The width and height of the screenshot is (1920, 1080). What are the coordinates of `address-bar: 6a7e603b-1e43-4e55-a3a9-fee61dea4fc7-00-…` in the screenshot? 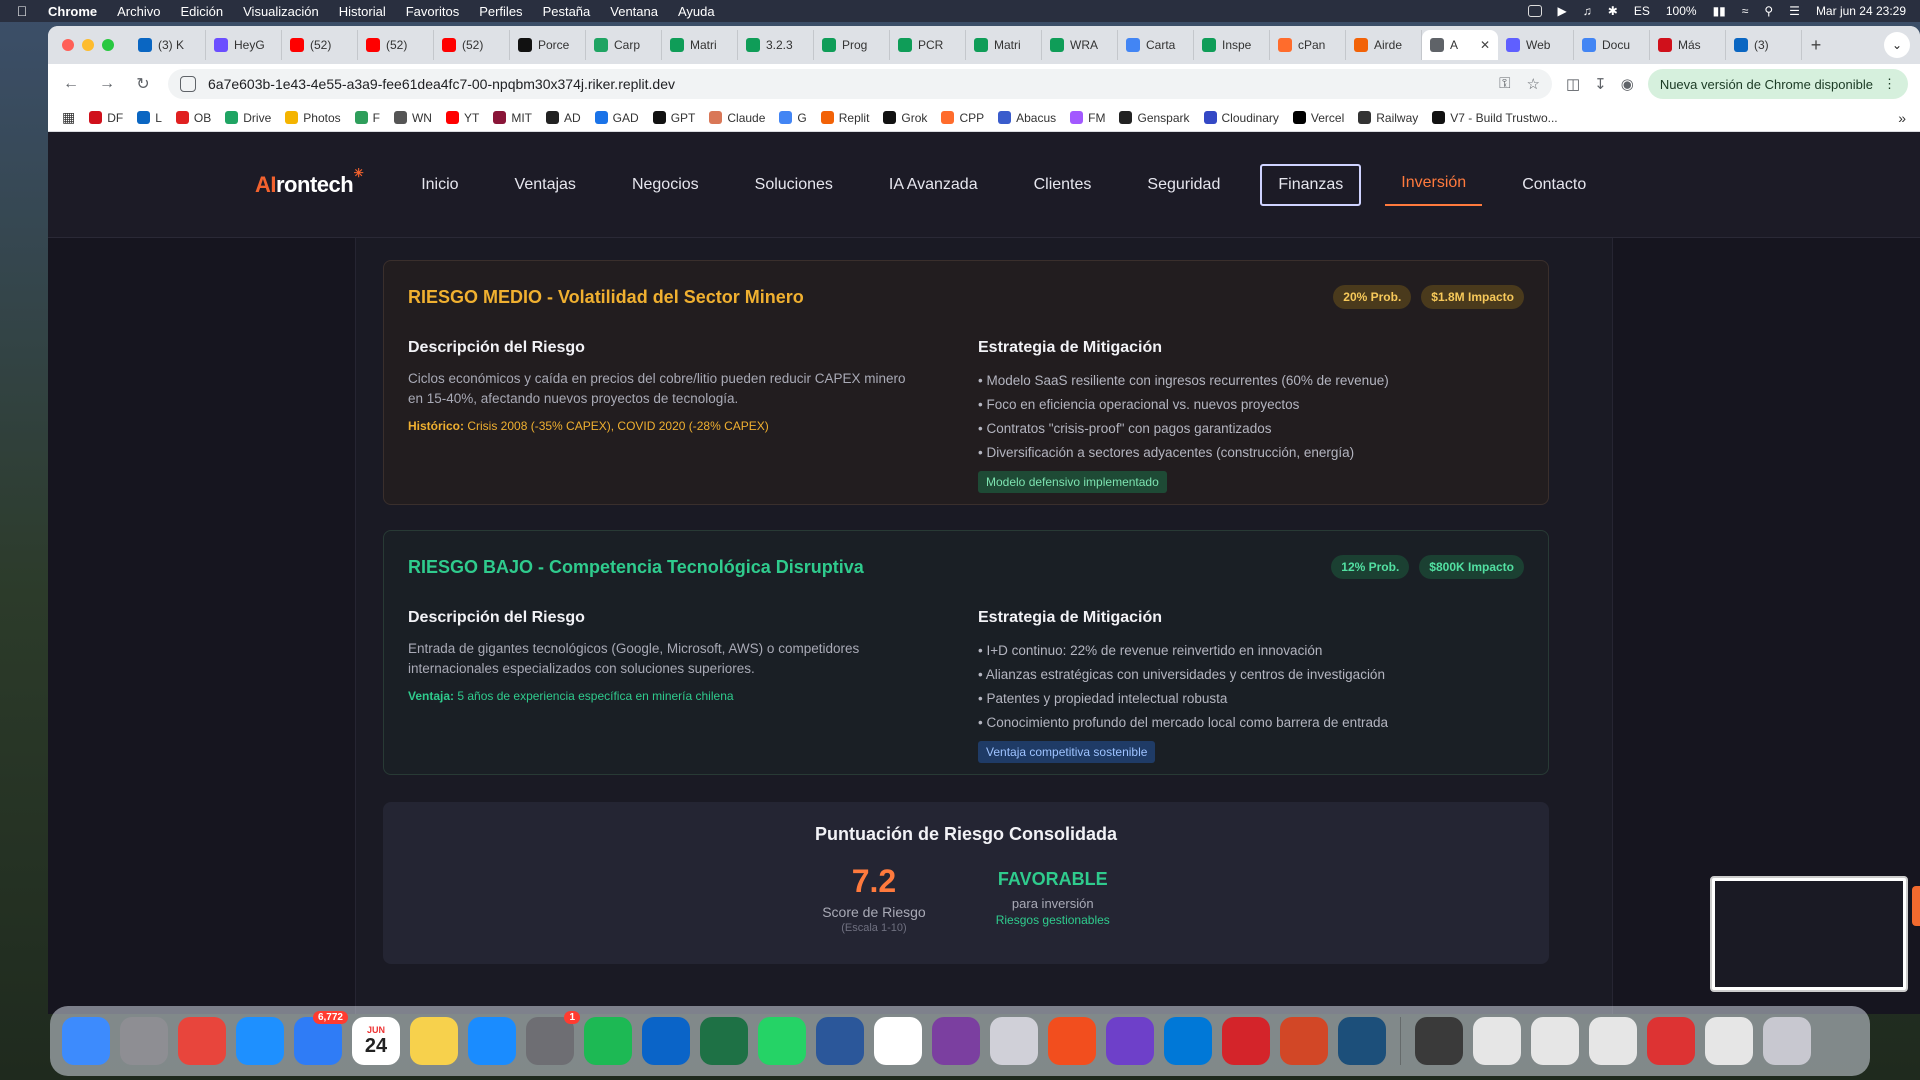 It's located at (860, 84).